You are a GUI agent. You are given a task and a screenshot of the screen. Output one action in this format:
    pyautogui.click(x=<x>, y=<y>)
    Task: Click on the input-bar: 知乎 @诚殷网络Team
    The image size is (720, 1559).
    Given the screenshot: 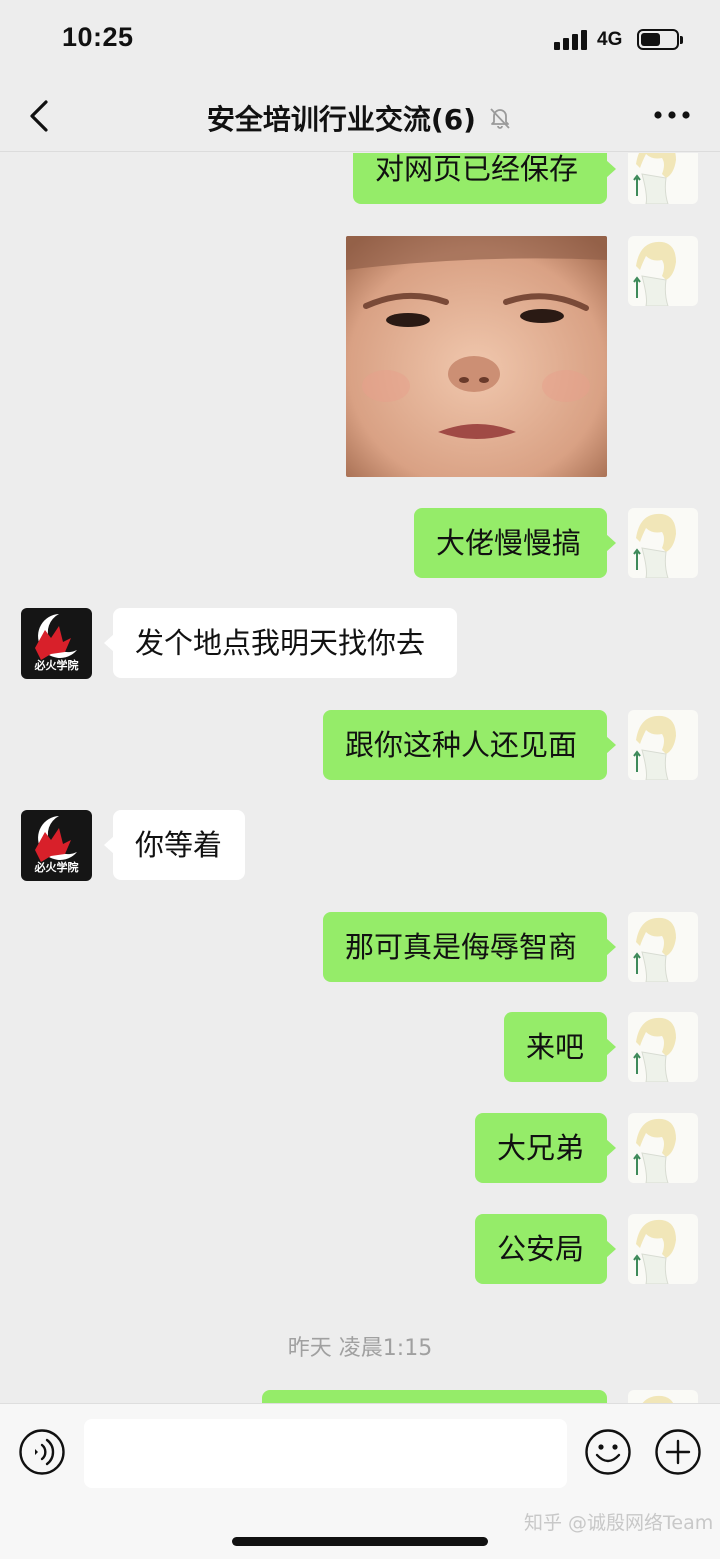 What is the action you would take?
    pyautogui.click(x=360, y=1481)
    